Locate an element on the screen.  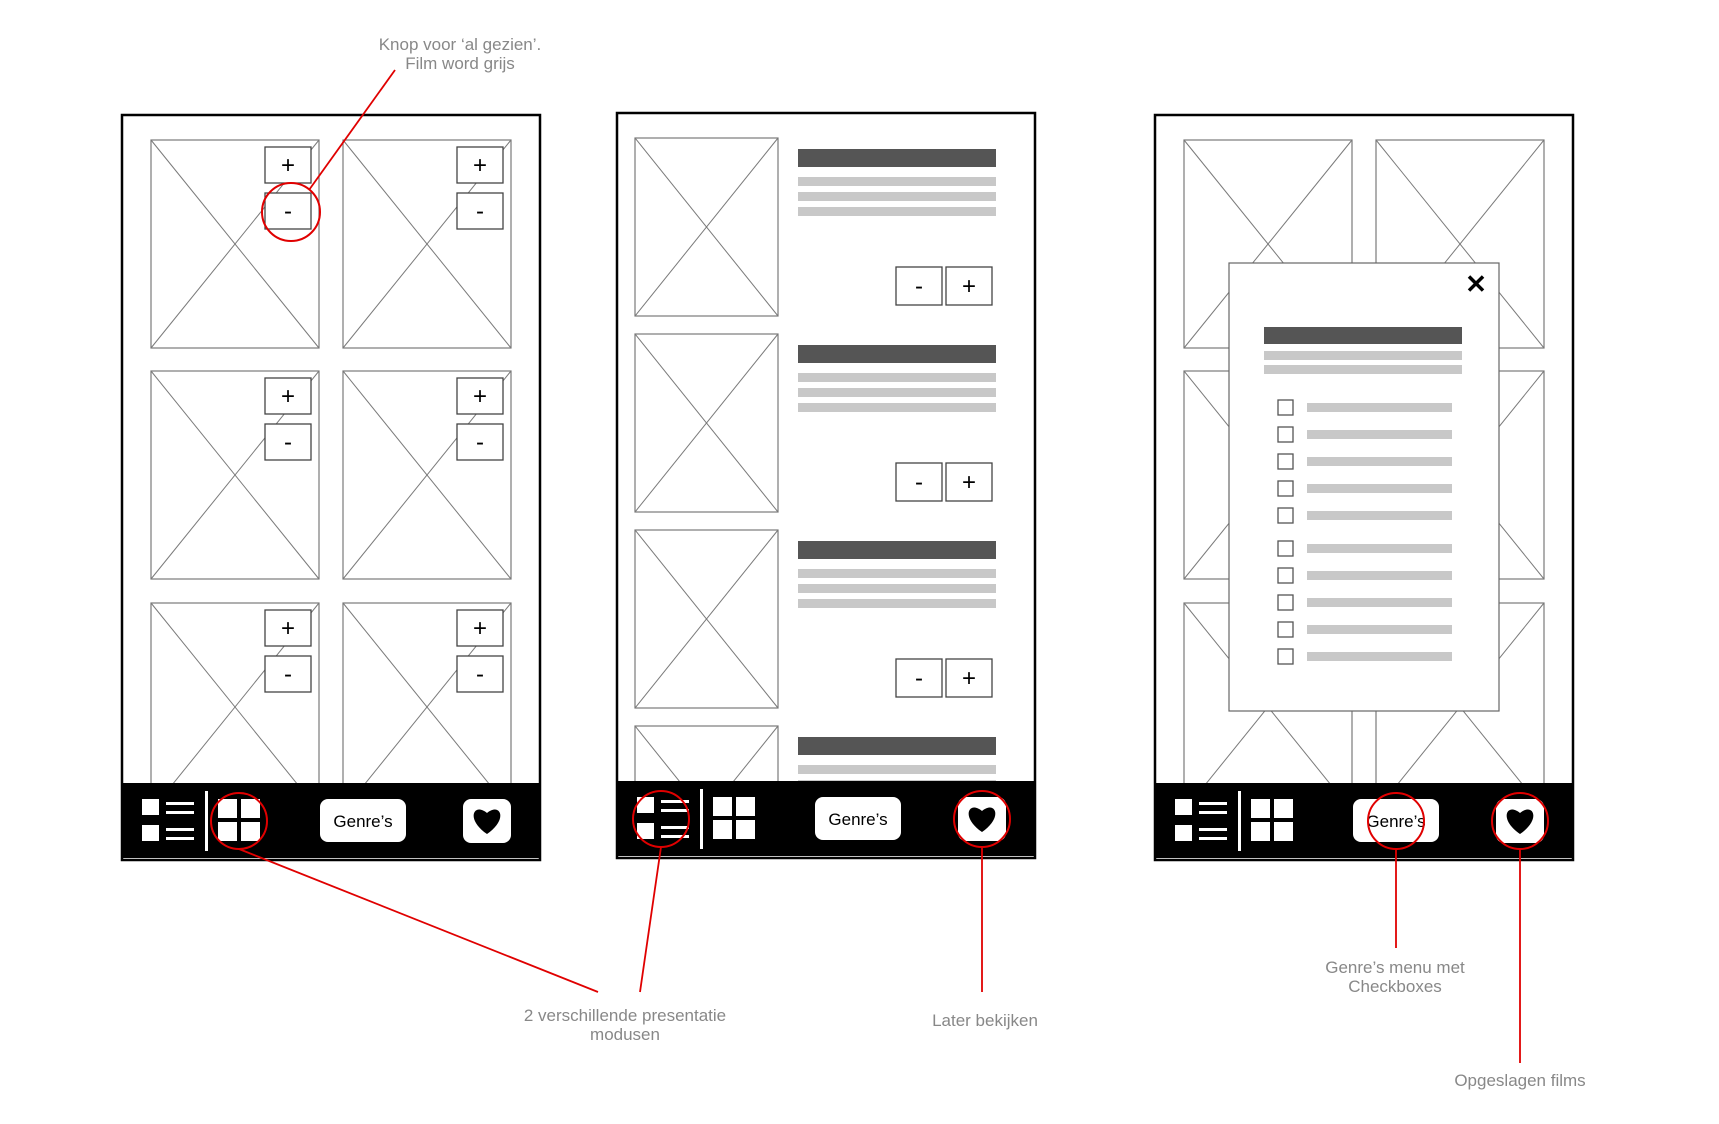
presentation-mode-pointer is located at coordinates (418, 920).